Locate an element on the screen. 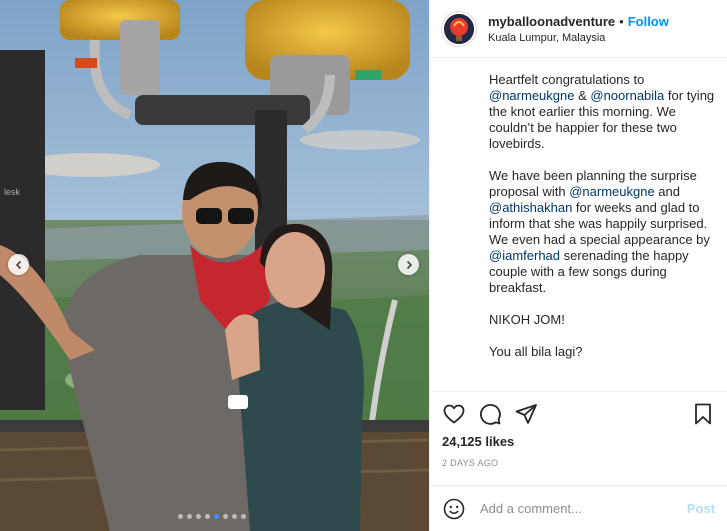 The image size is (727, 531). share-button is located at coordinates (526, 414).